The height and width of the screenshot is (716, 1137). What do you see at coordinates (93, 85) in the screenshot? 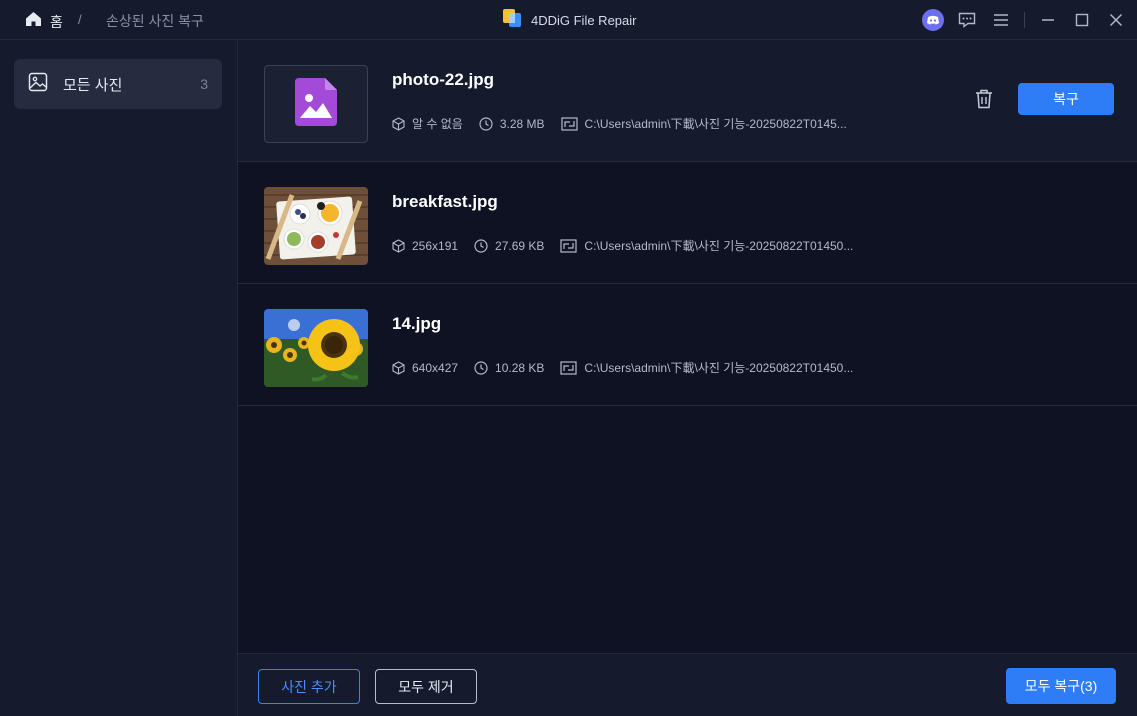
I see `sidebar-item-label: 모든 사진` at bounding box center [93, 85].